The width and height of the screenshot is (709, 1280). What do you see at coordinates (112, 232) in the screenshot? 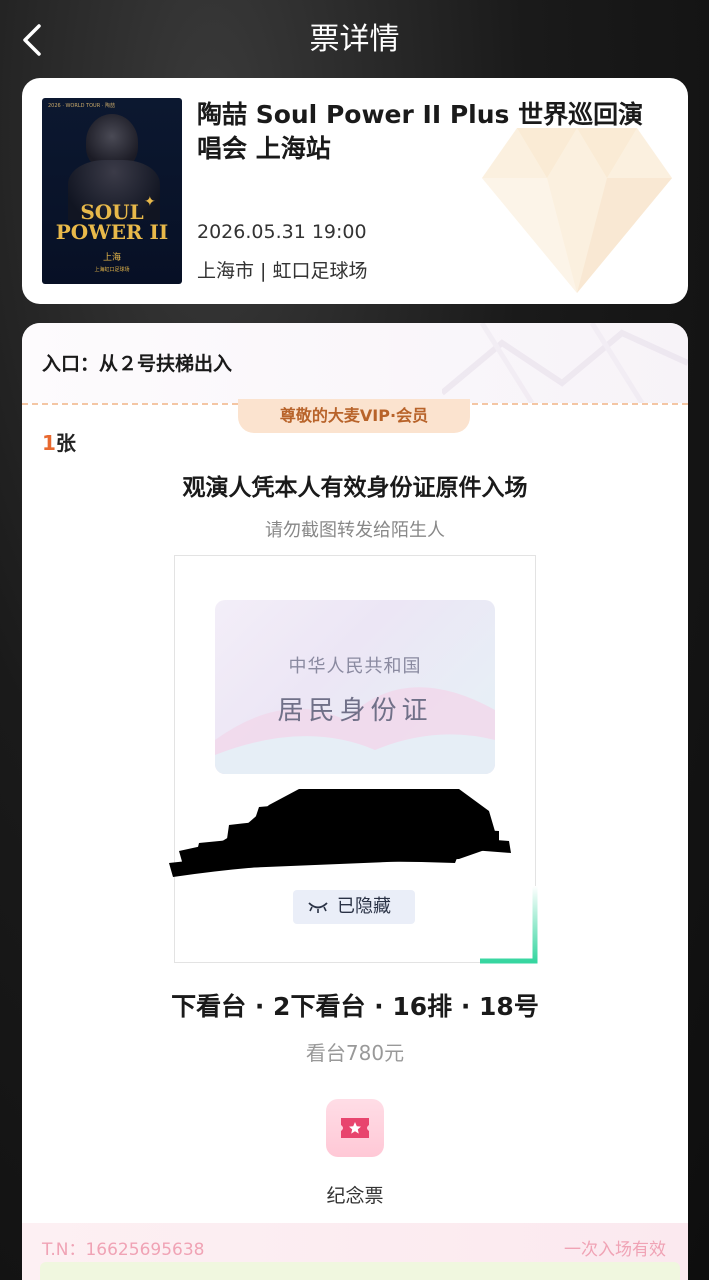
I see `poster-title-line2: POWER II` at bounding box center [112, 232].